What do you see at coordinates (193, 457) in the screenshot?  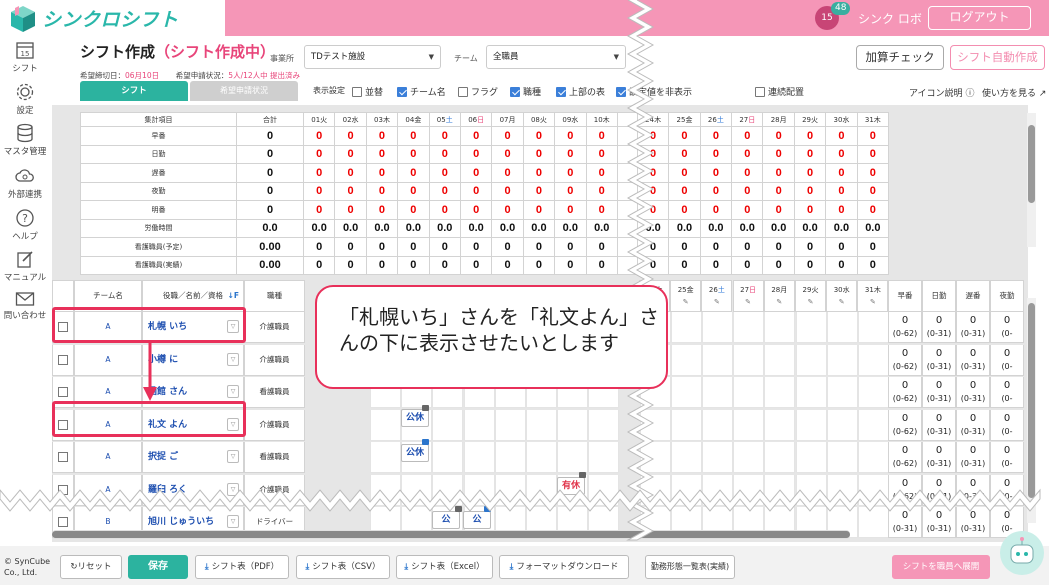 I see `name-cell: 択捉 ご ▽` at bounding box center [193, 457].